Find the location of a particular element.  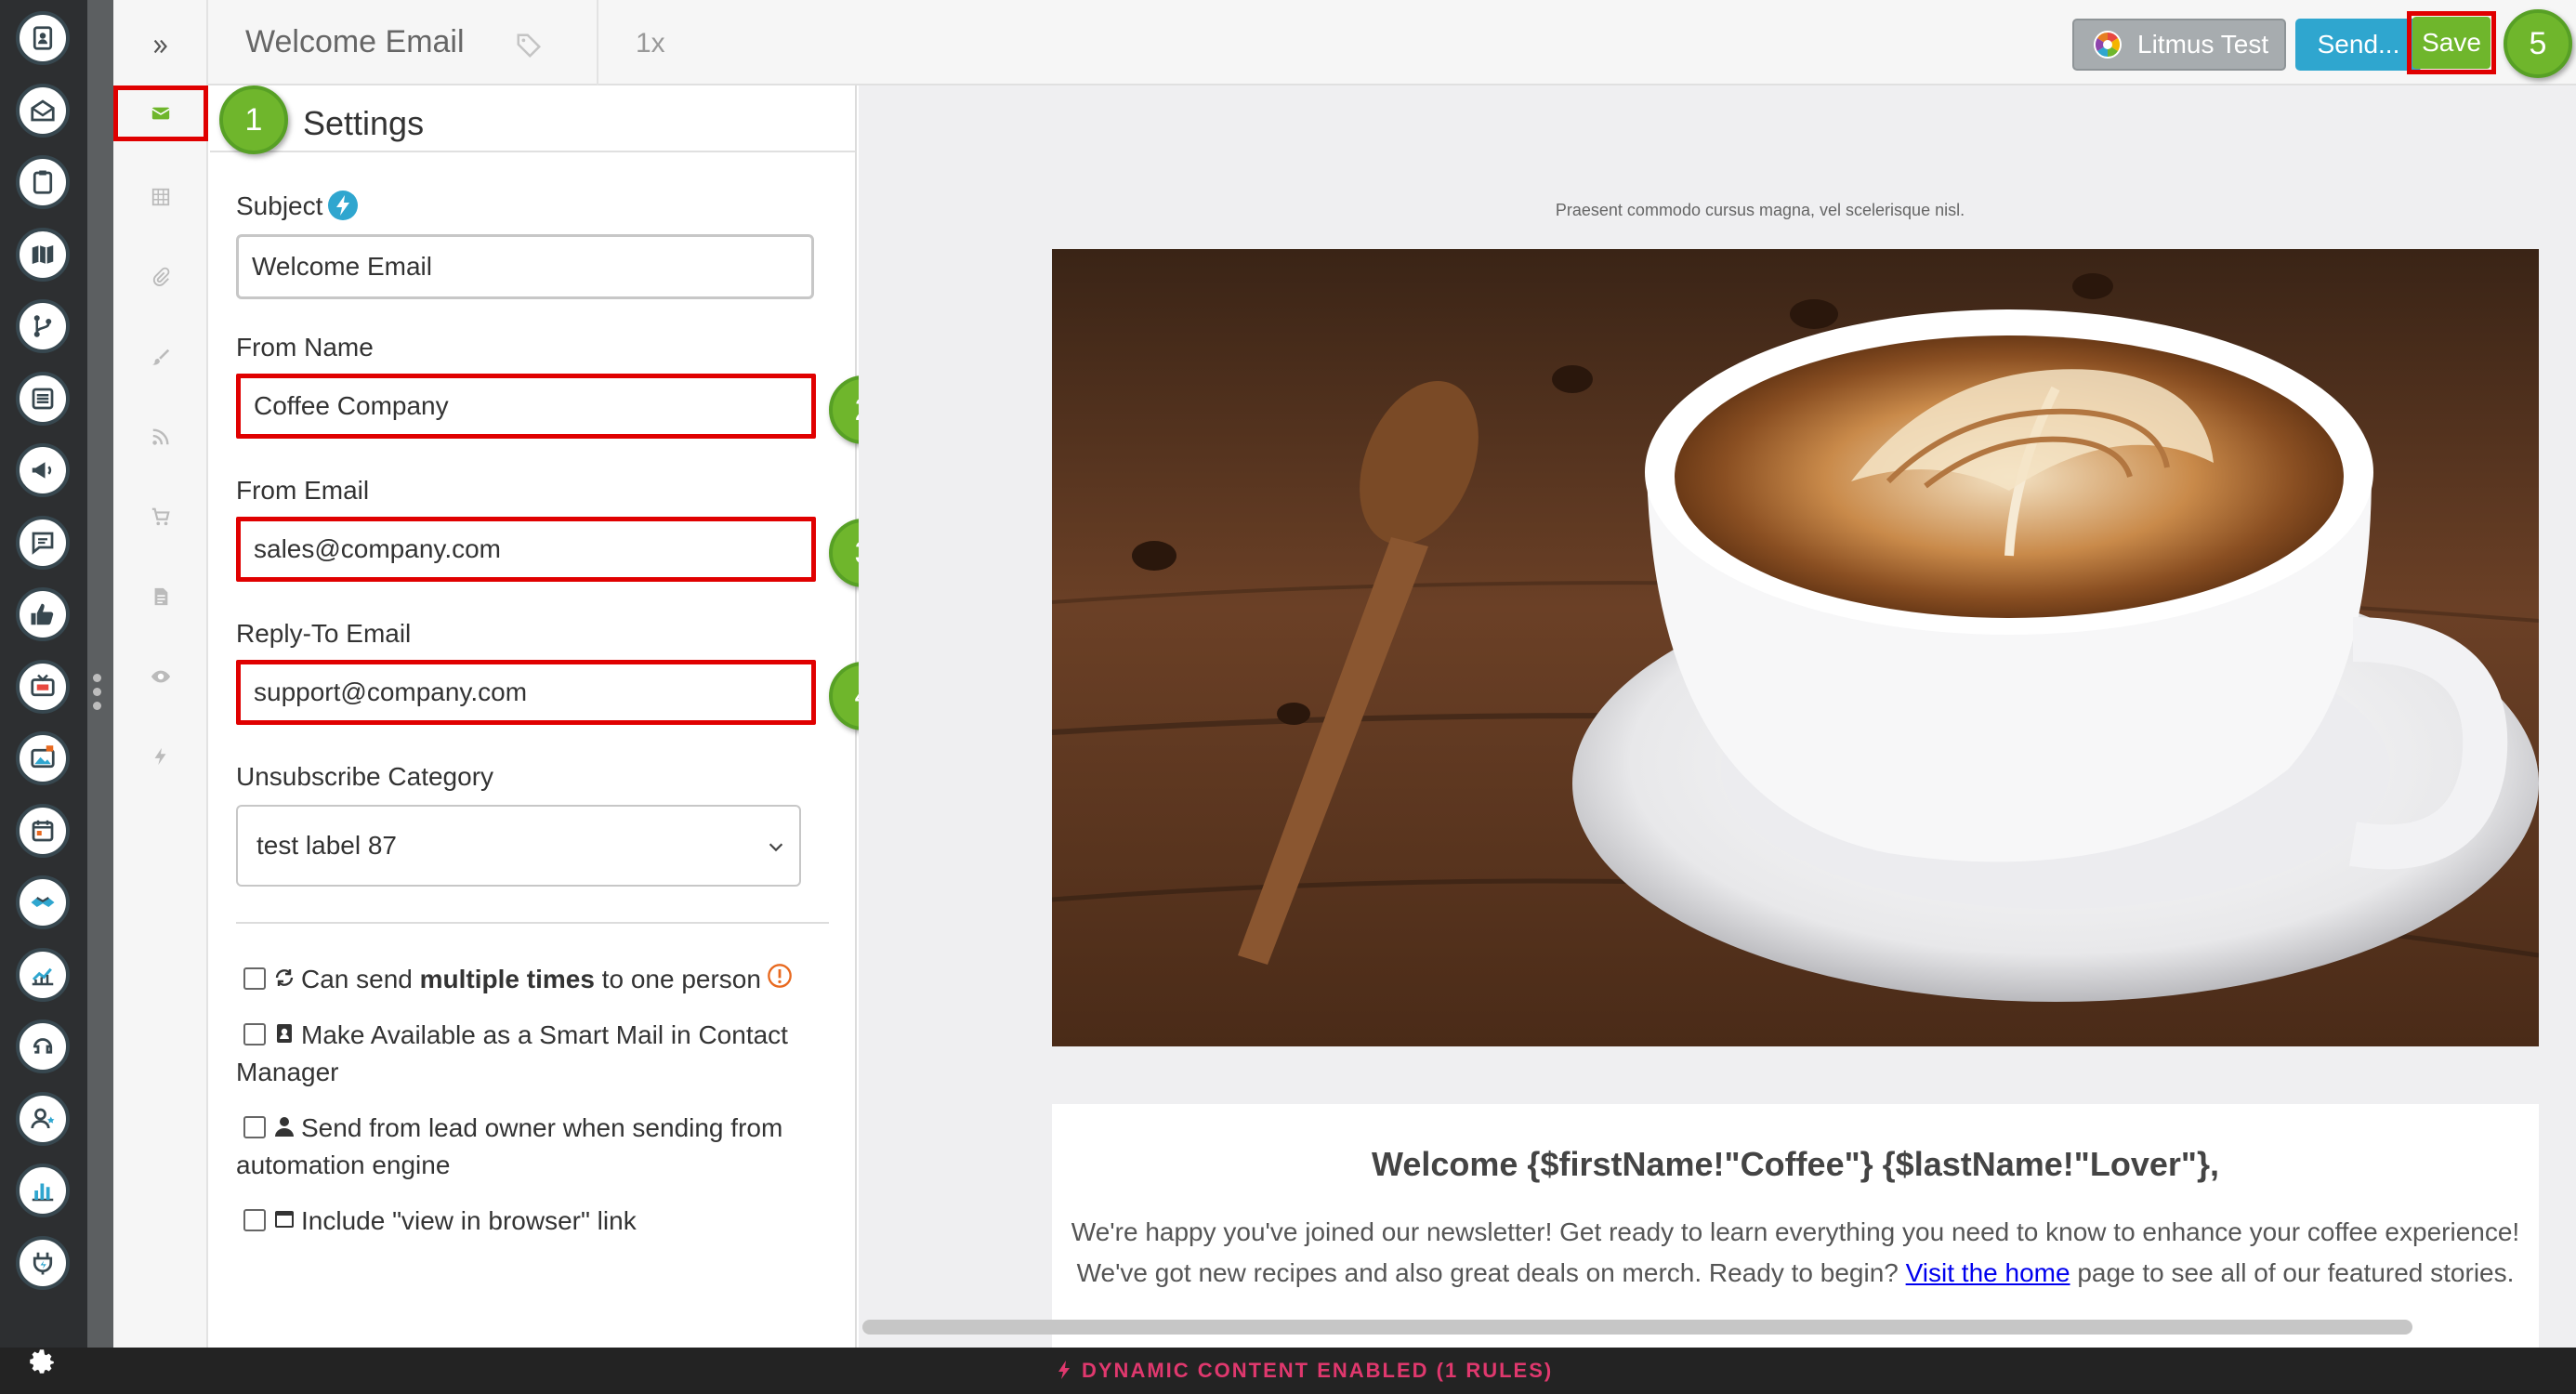

visit-home-link: Visit the home is located at coordinates (1988, 1272).